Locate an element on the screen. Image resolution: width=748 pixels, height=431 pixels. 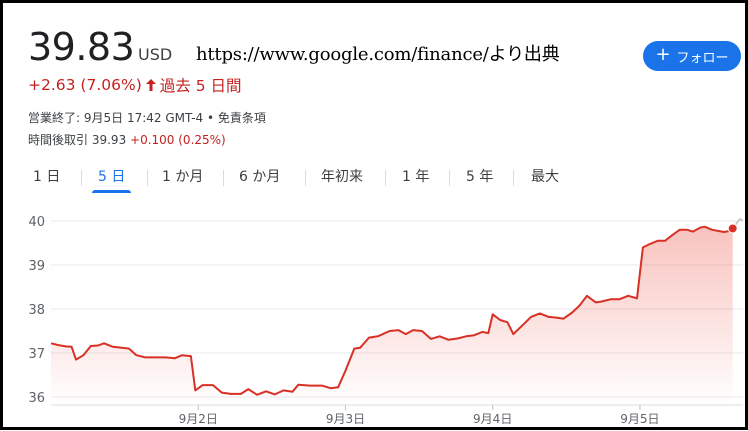
y-tick-label: 36 is located at coordinates (36, 398).